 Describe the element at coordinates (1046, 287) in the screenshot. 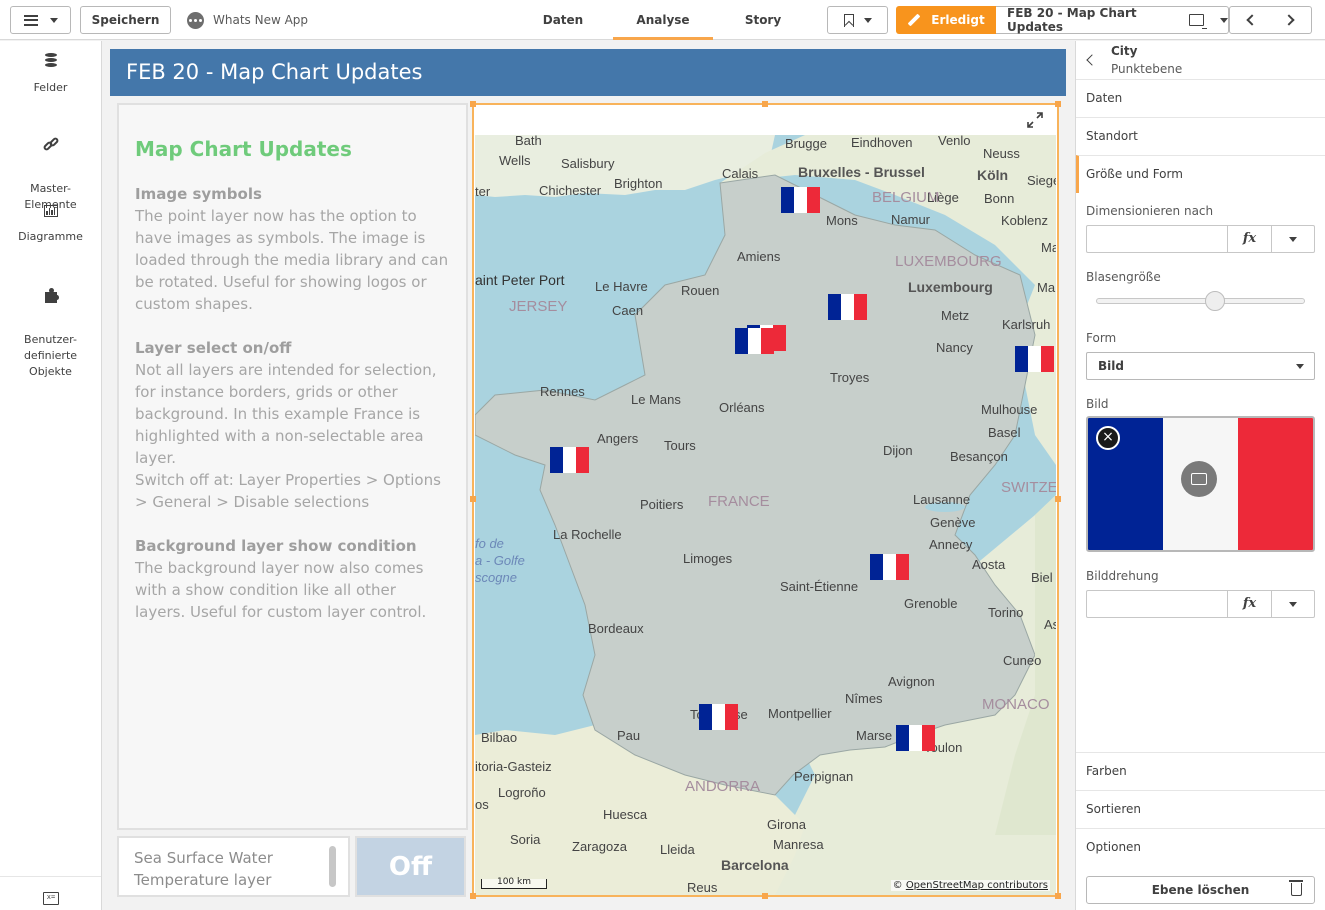

I see `map-label: Ma` at that location.